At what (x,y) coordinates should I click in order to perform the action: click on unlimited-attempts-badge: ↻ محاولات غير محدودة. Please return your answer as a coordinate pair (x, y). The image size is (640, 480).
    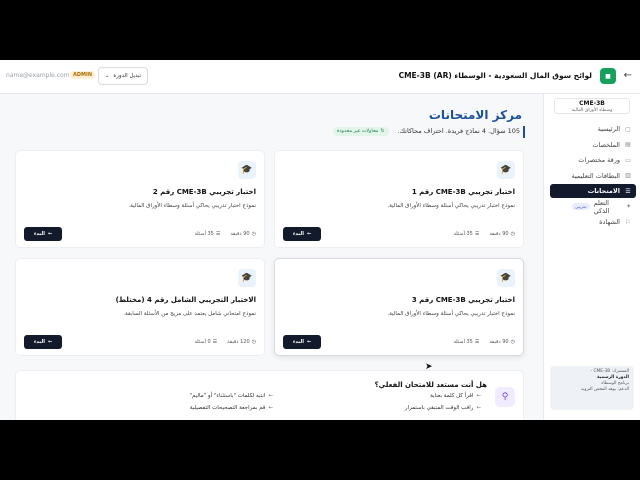
    Looking at the image, I should click on (361, 131).